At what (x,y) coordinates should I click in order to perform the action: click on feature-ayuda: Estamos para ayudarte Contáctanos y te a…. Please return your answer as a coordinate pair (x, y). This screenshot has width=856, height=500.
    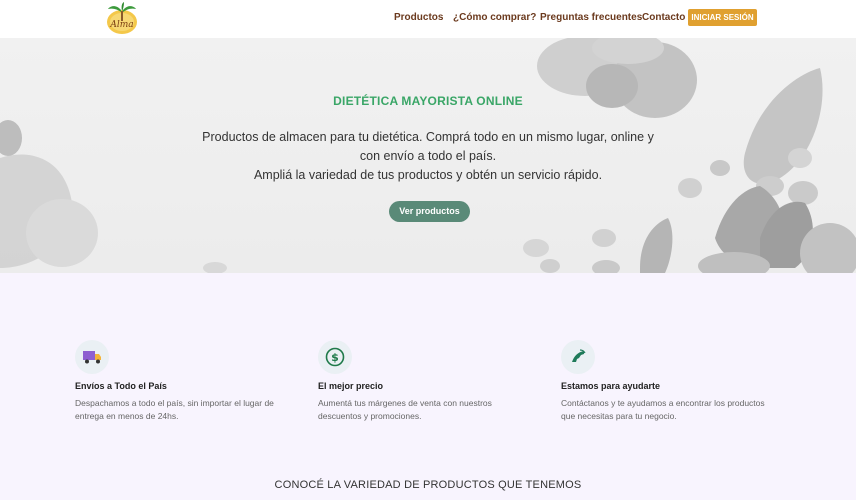
    Looking at the image, I should click on (668, 381).